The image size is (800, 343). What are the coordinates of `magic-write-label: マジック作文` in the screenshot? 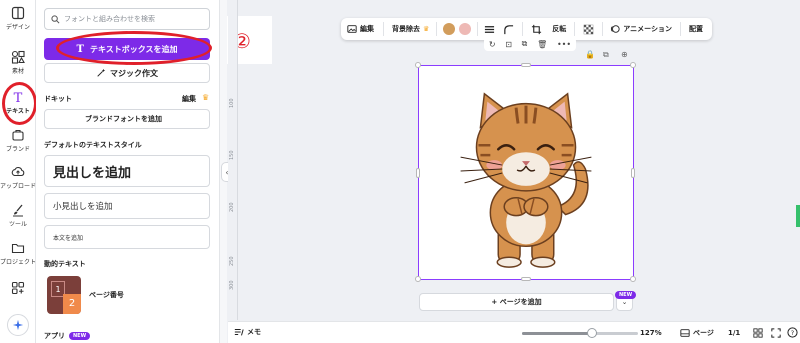 It's located at (134, 73).